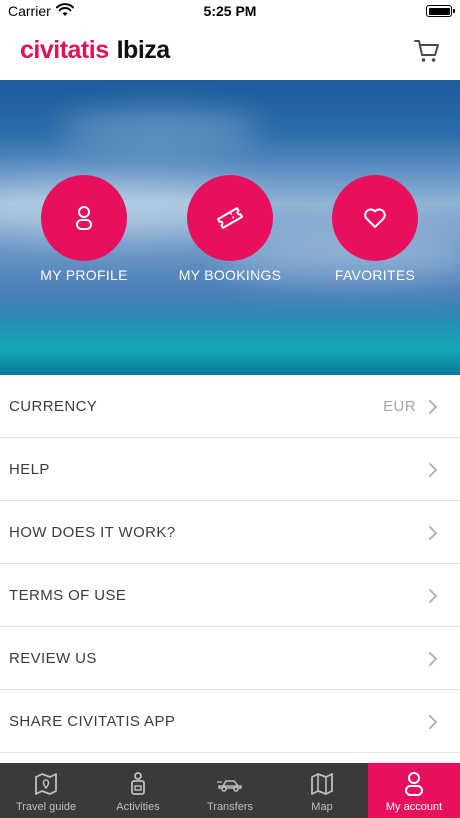  Describe the element at coordinates (230, 469) in the screenshot. I see `menu-item-help: HELP` at that location.